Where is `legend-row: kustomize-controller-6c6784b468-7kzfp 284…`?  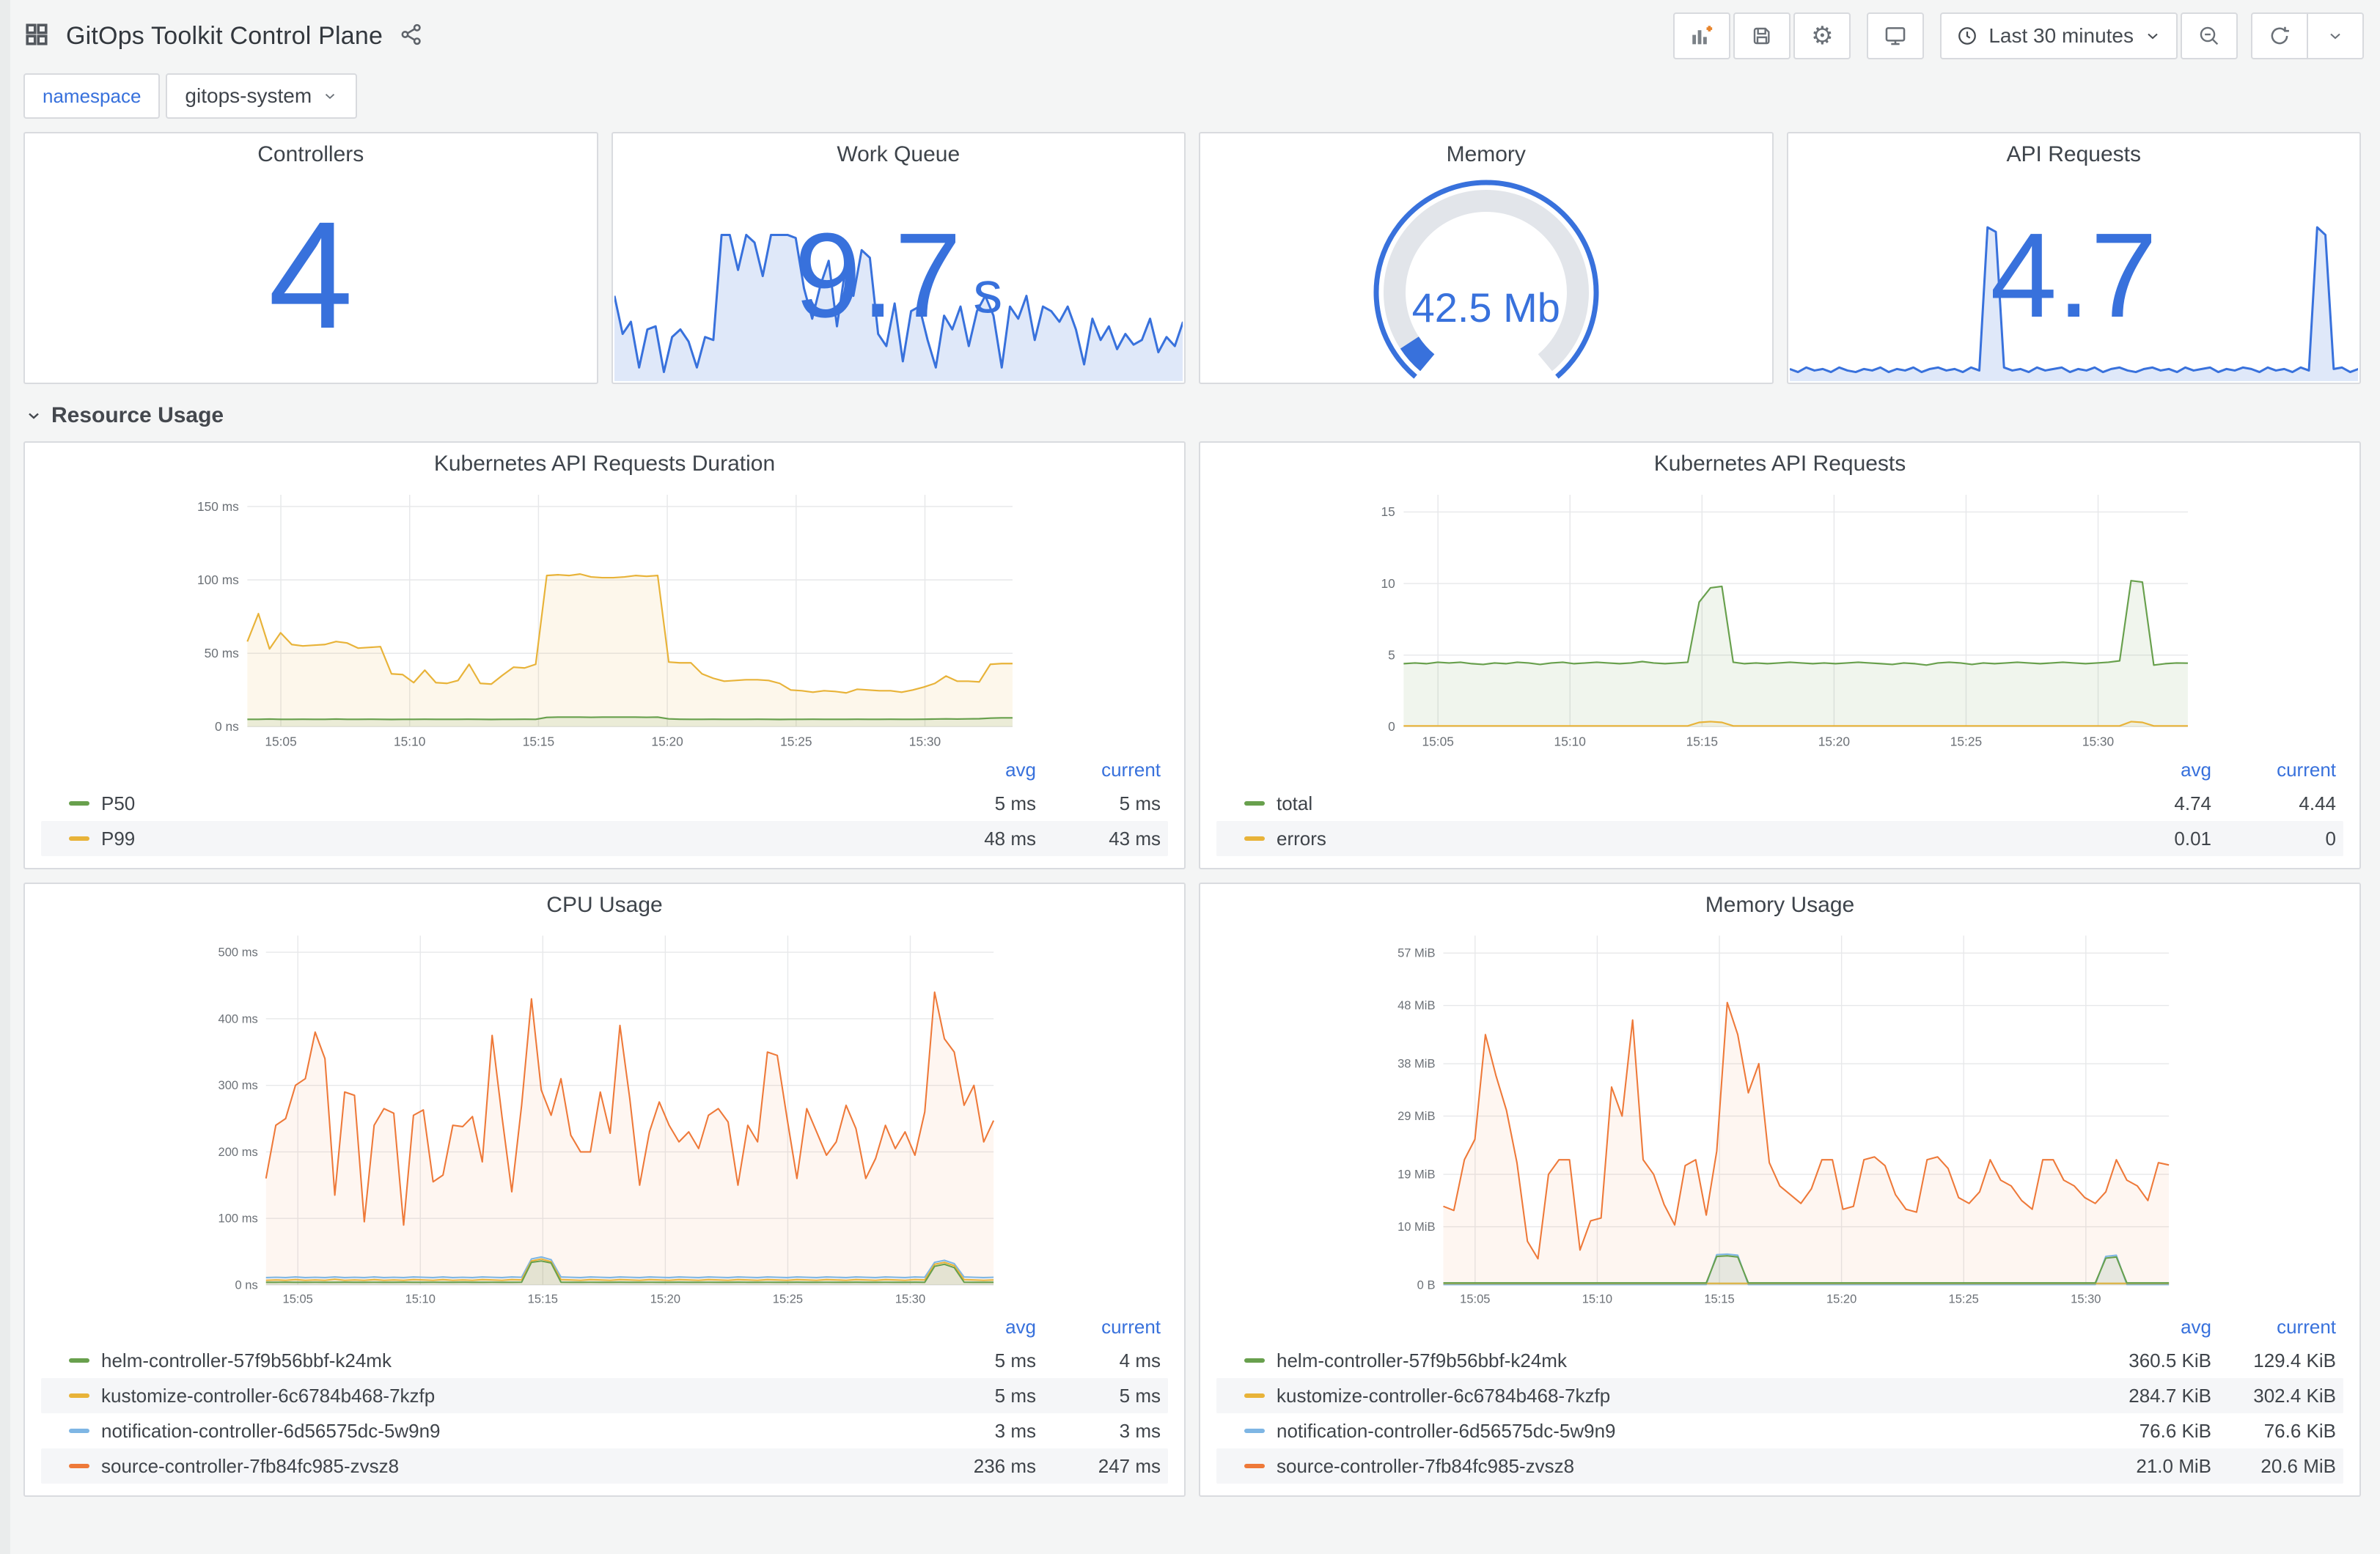 legend-row: kustomize-controller-6c6784b468-7kzfp 284… is located at coordinates (1780, 1396).